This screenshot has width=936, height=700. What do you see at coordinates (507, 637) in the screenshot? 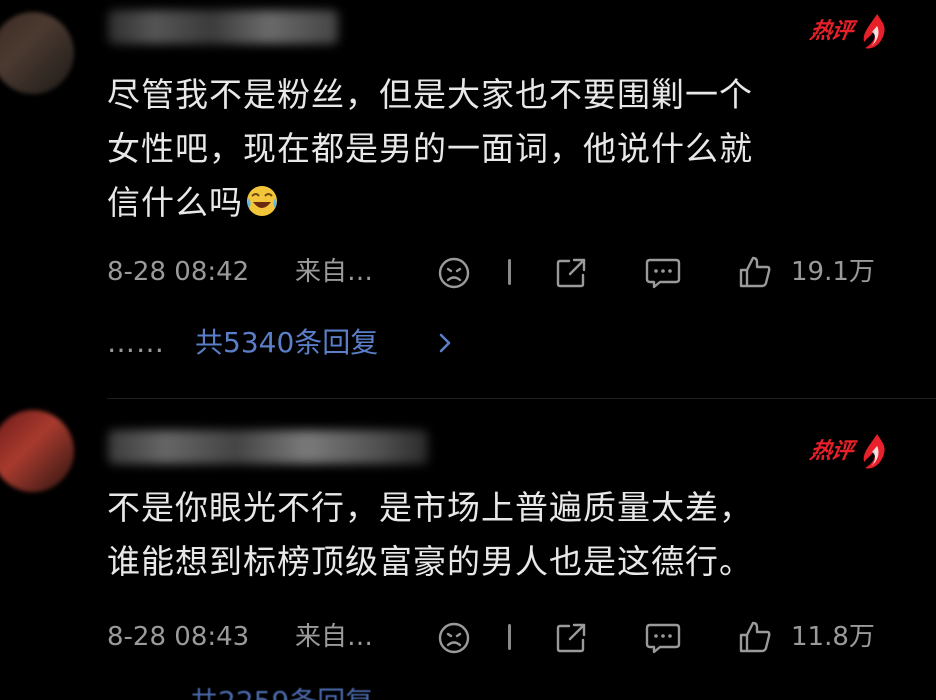
I see `comment-meta: 8-28 08:43 来自… 11.8万` at bounding box center [507, 637].